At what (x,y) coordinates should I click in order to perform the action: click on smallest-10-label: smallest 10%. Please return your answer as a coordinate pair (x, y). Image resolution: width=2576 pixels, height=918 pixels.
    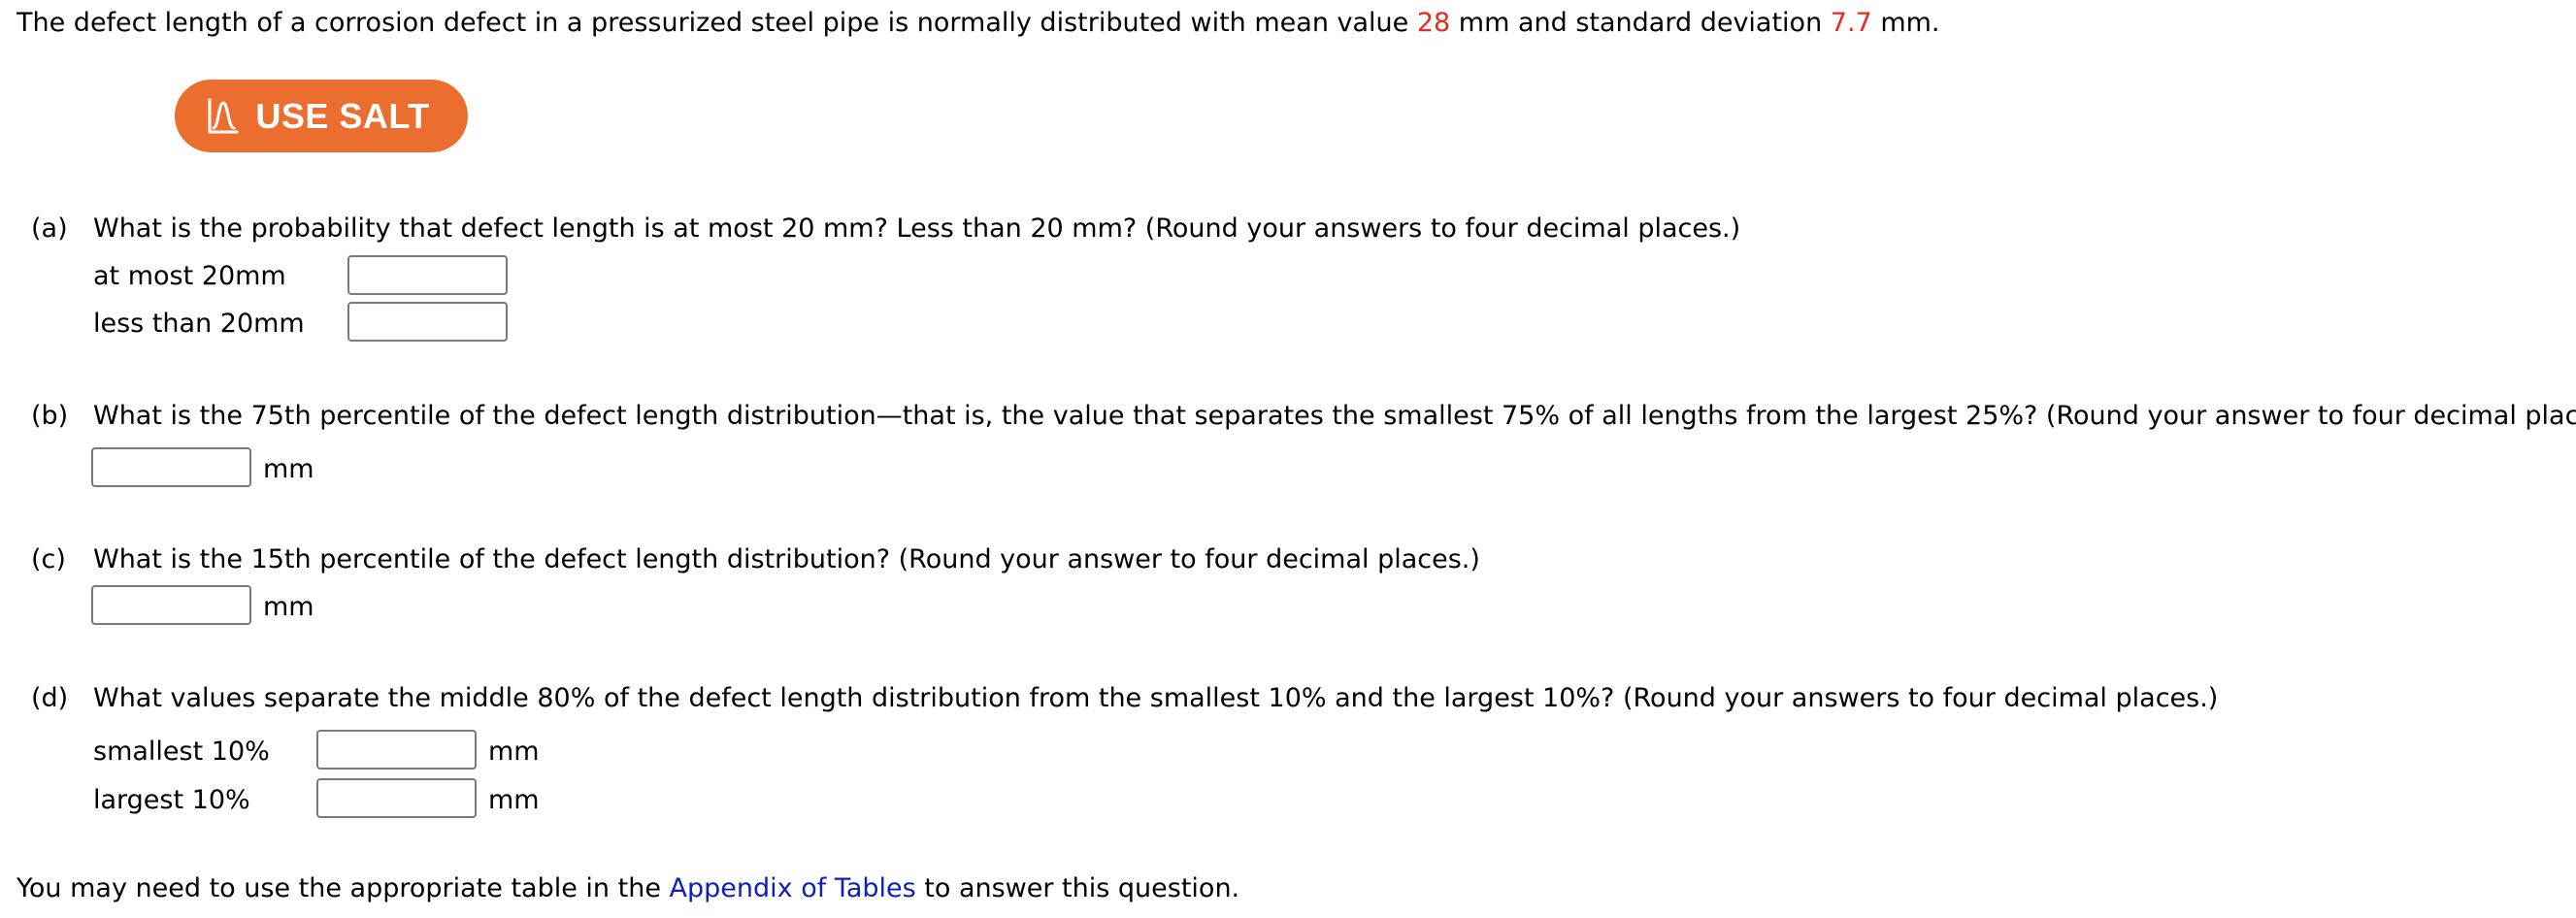
    Looking at the image, I should click on (181, 752).